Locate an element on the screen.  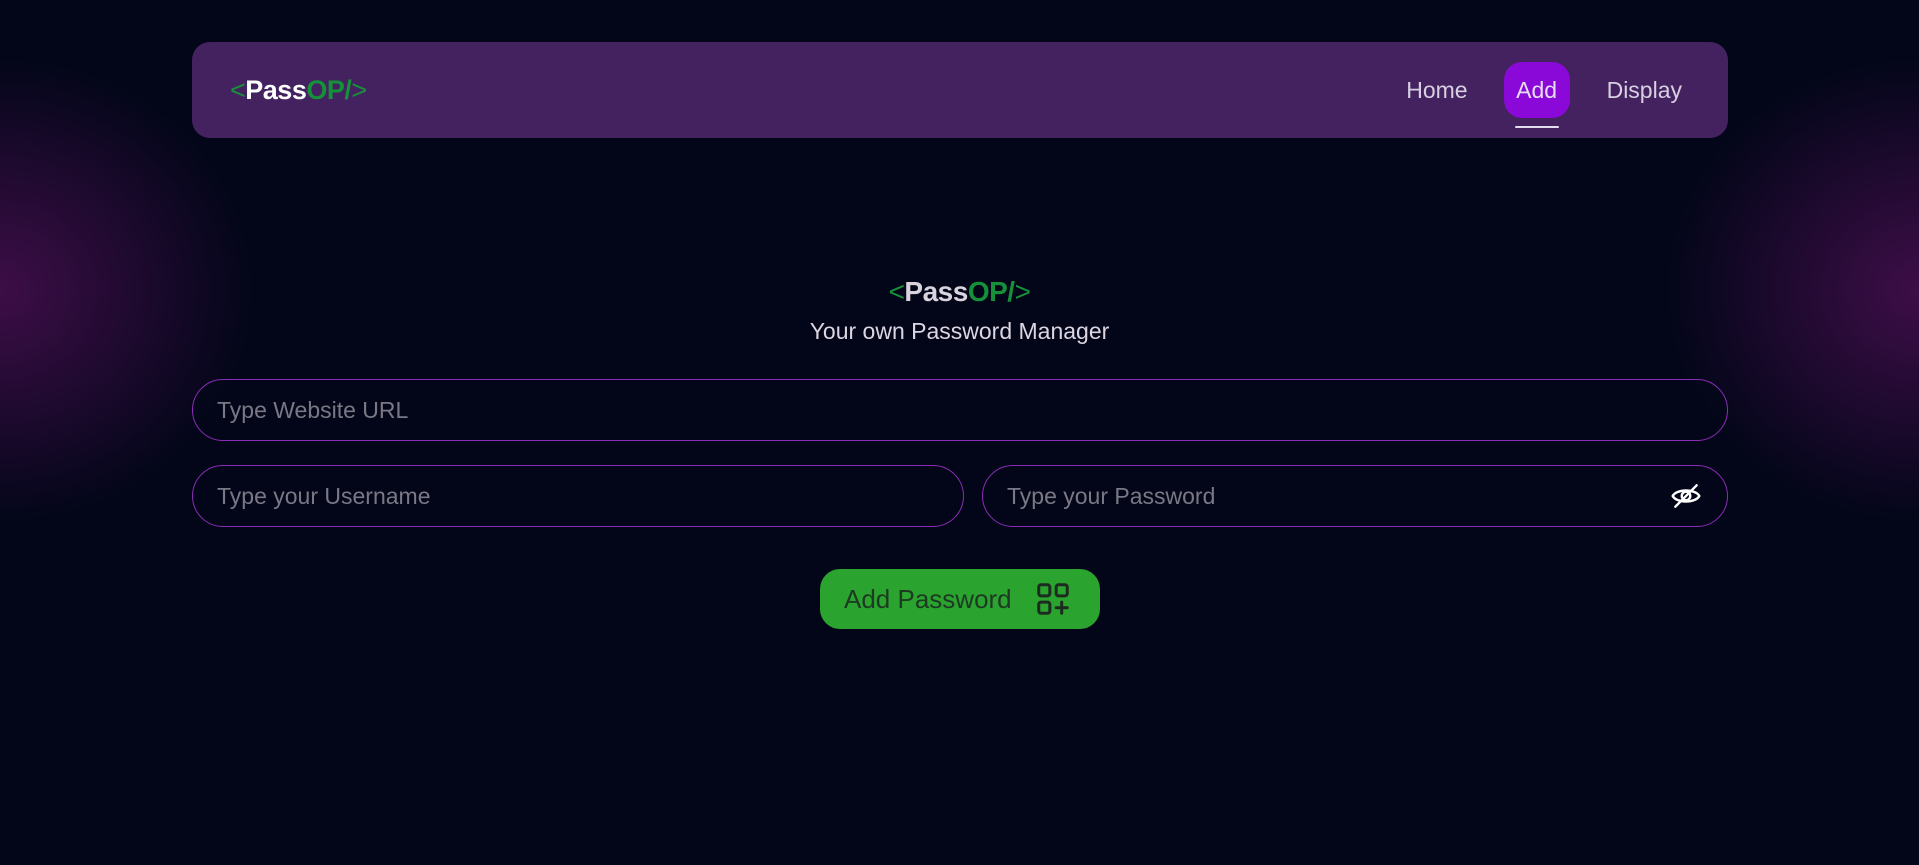
website-url-input is located at coordinates (960, 410).